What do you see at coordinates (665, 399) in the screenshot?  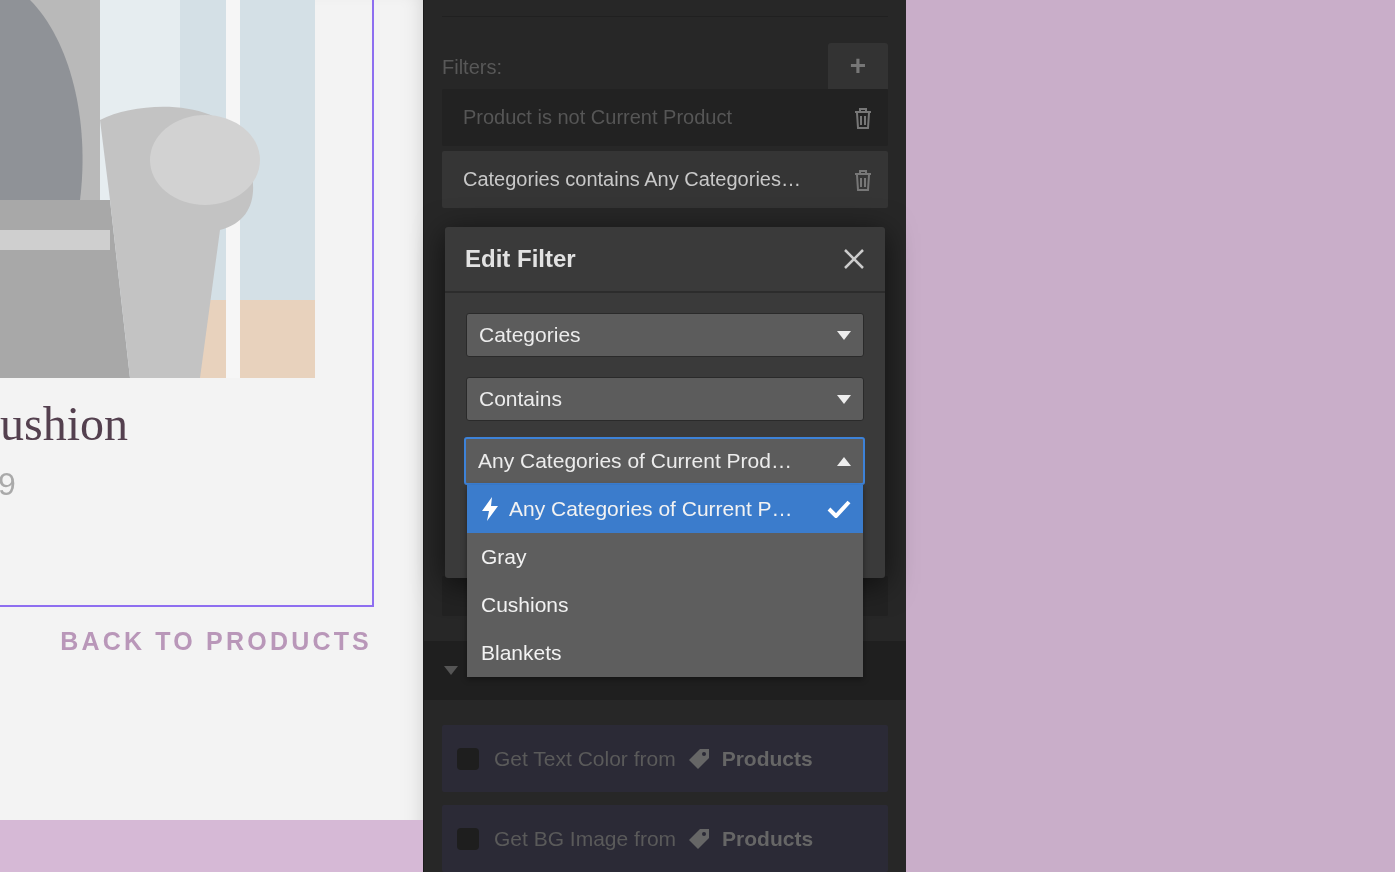 I see `select-field: Contains` at bounding box center [665, 399].